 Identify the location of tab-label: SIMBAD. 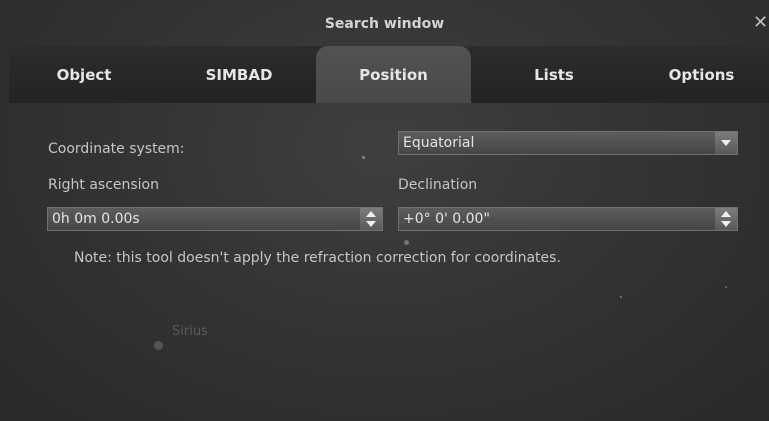
(239, 75).